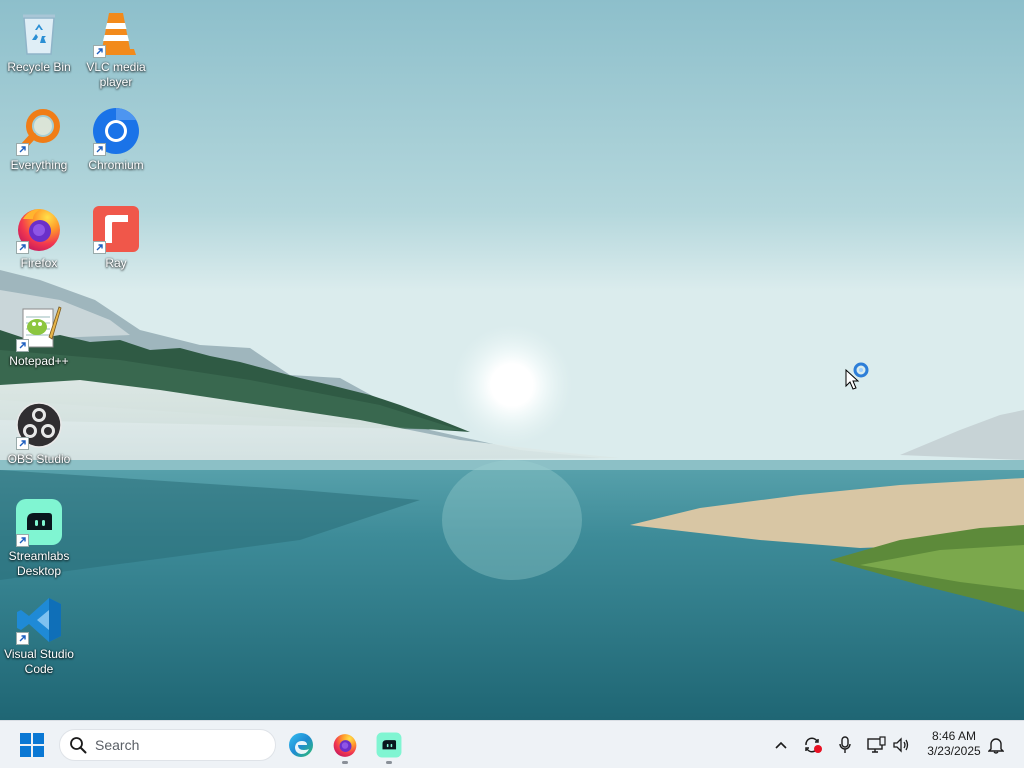 The height and width of the screenshot is (768, 1024). What do you see at coordinates (954, 751) in the screenshot?
I see `clock-date: 3/23/2025` at bounding box center [954, 751].